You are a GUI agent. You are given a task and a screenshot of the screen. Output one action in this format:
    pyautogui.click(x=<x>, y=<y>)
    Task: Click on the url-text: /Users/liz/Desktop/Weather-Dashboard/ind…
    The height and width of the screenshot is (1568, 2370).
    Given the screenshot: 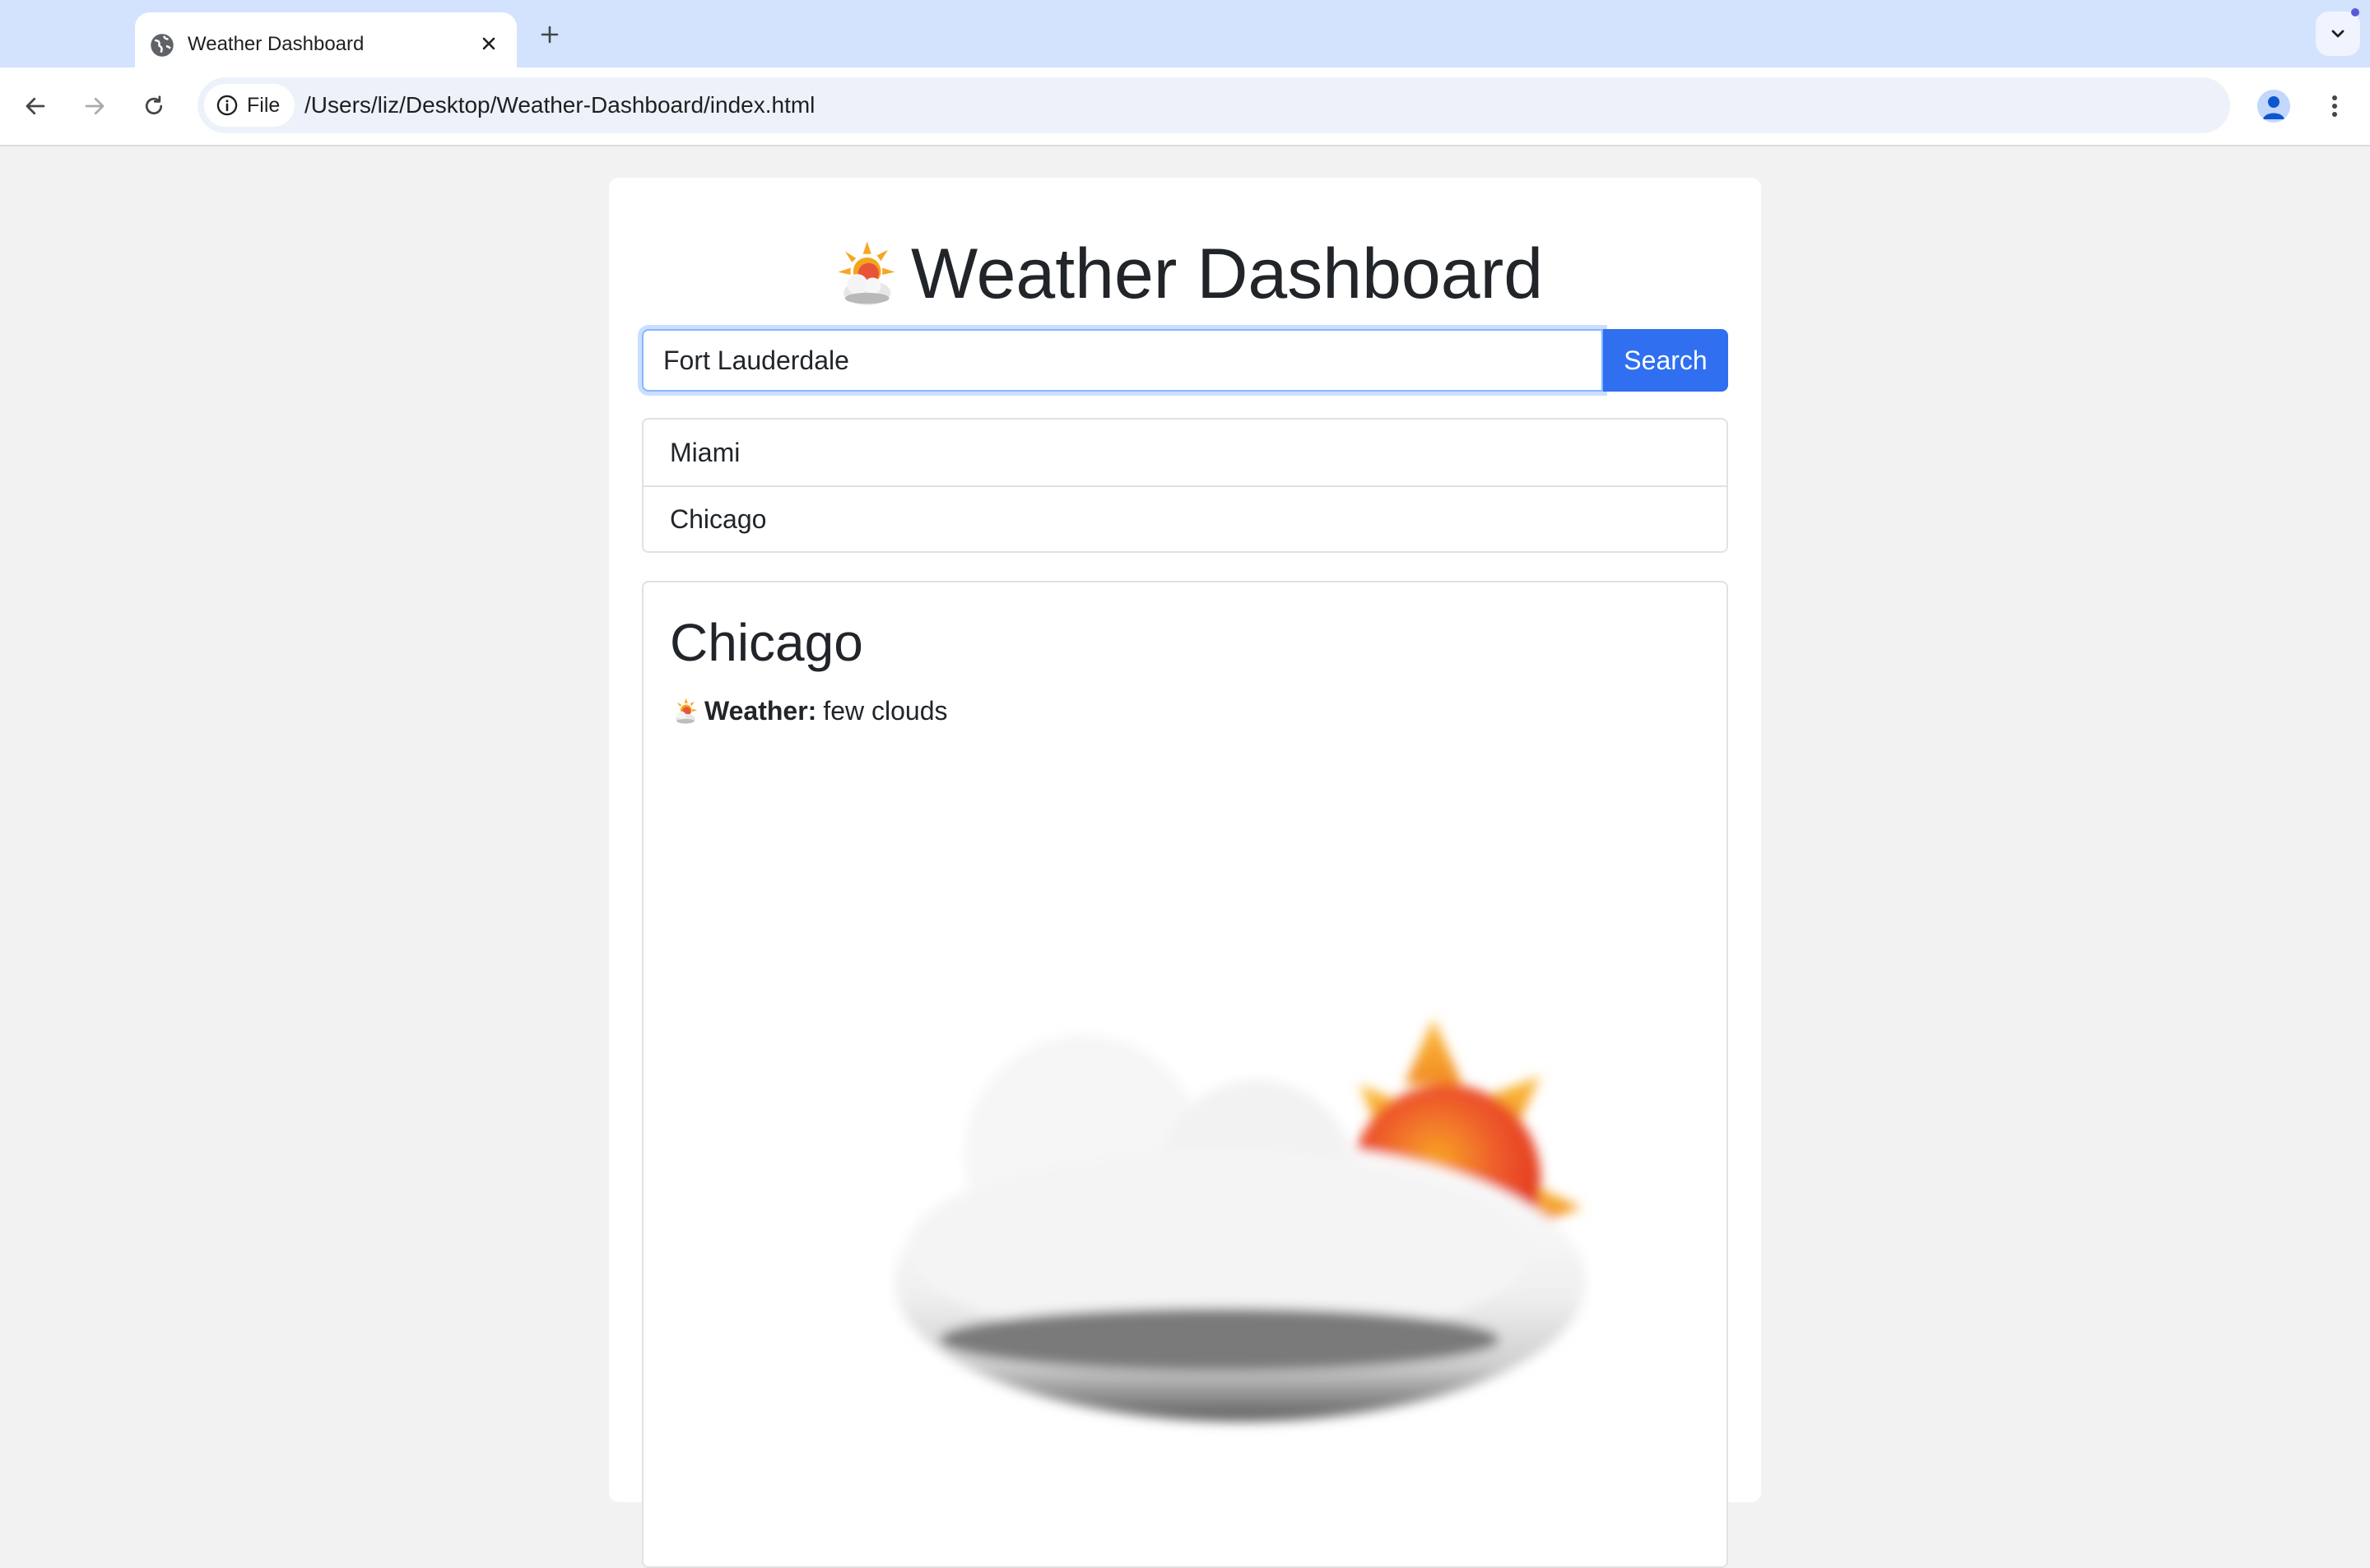 What is the action you would take?
    pyautogui.click(x=559, y=105)
    